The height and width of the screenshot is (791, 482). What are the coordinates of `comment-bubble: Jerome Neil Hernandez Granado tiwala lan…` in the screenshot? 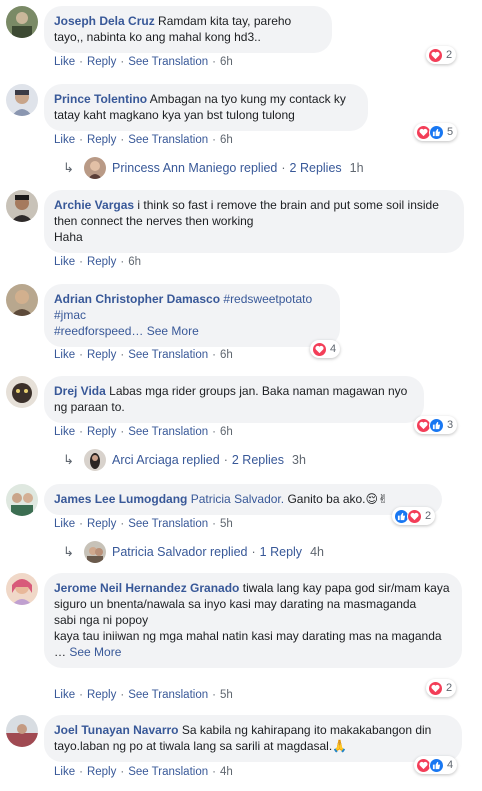 It's located at (253, 620).